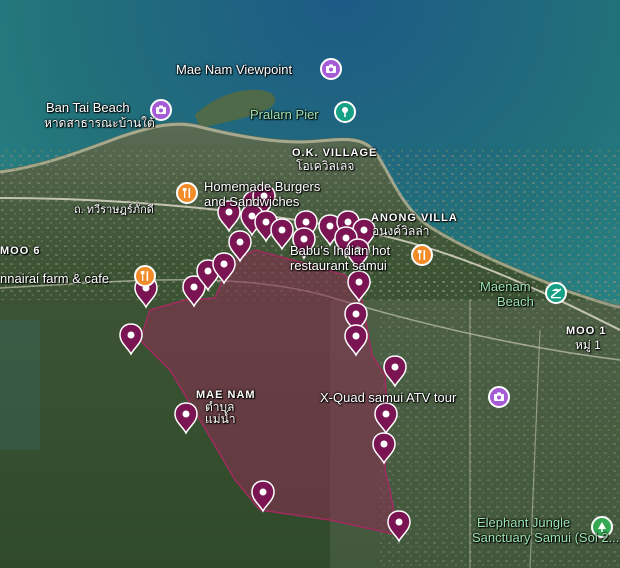 This screenshot has width=620, height=568. What do you see at coordinates (388, 398) in the screenshot?
I see `label-xquad: X-Quad samui ATV tour` at bounding box center [388, 398].